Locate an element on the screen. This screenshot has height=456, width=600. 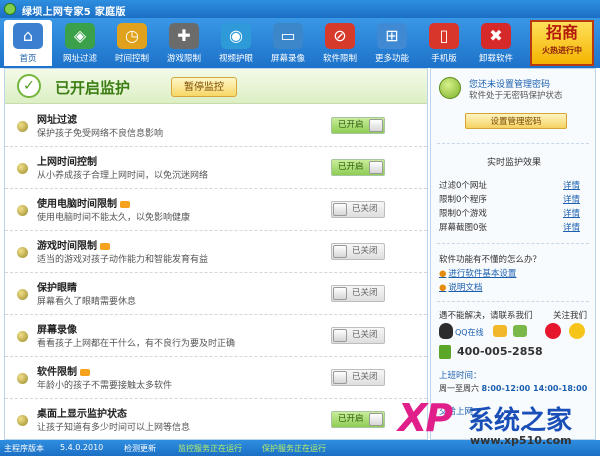
watermark-title: 系统之家 is located at coordinates (520, 421).